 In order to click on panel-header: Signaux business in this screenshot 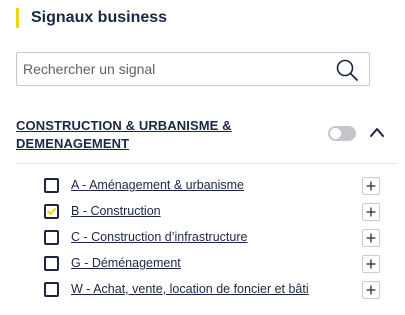, I will do `click(91, 18)`.